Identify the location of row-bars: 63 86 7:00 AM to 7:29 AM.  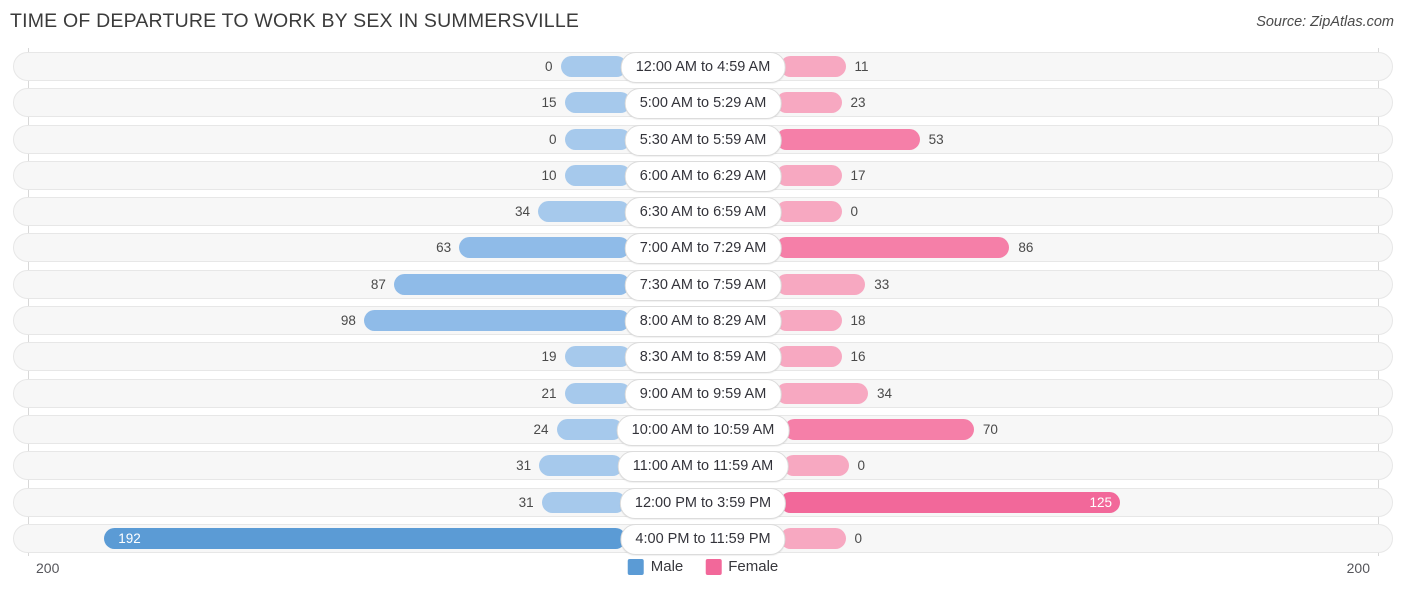
(703, 247).